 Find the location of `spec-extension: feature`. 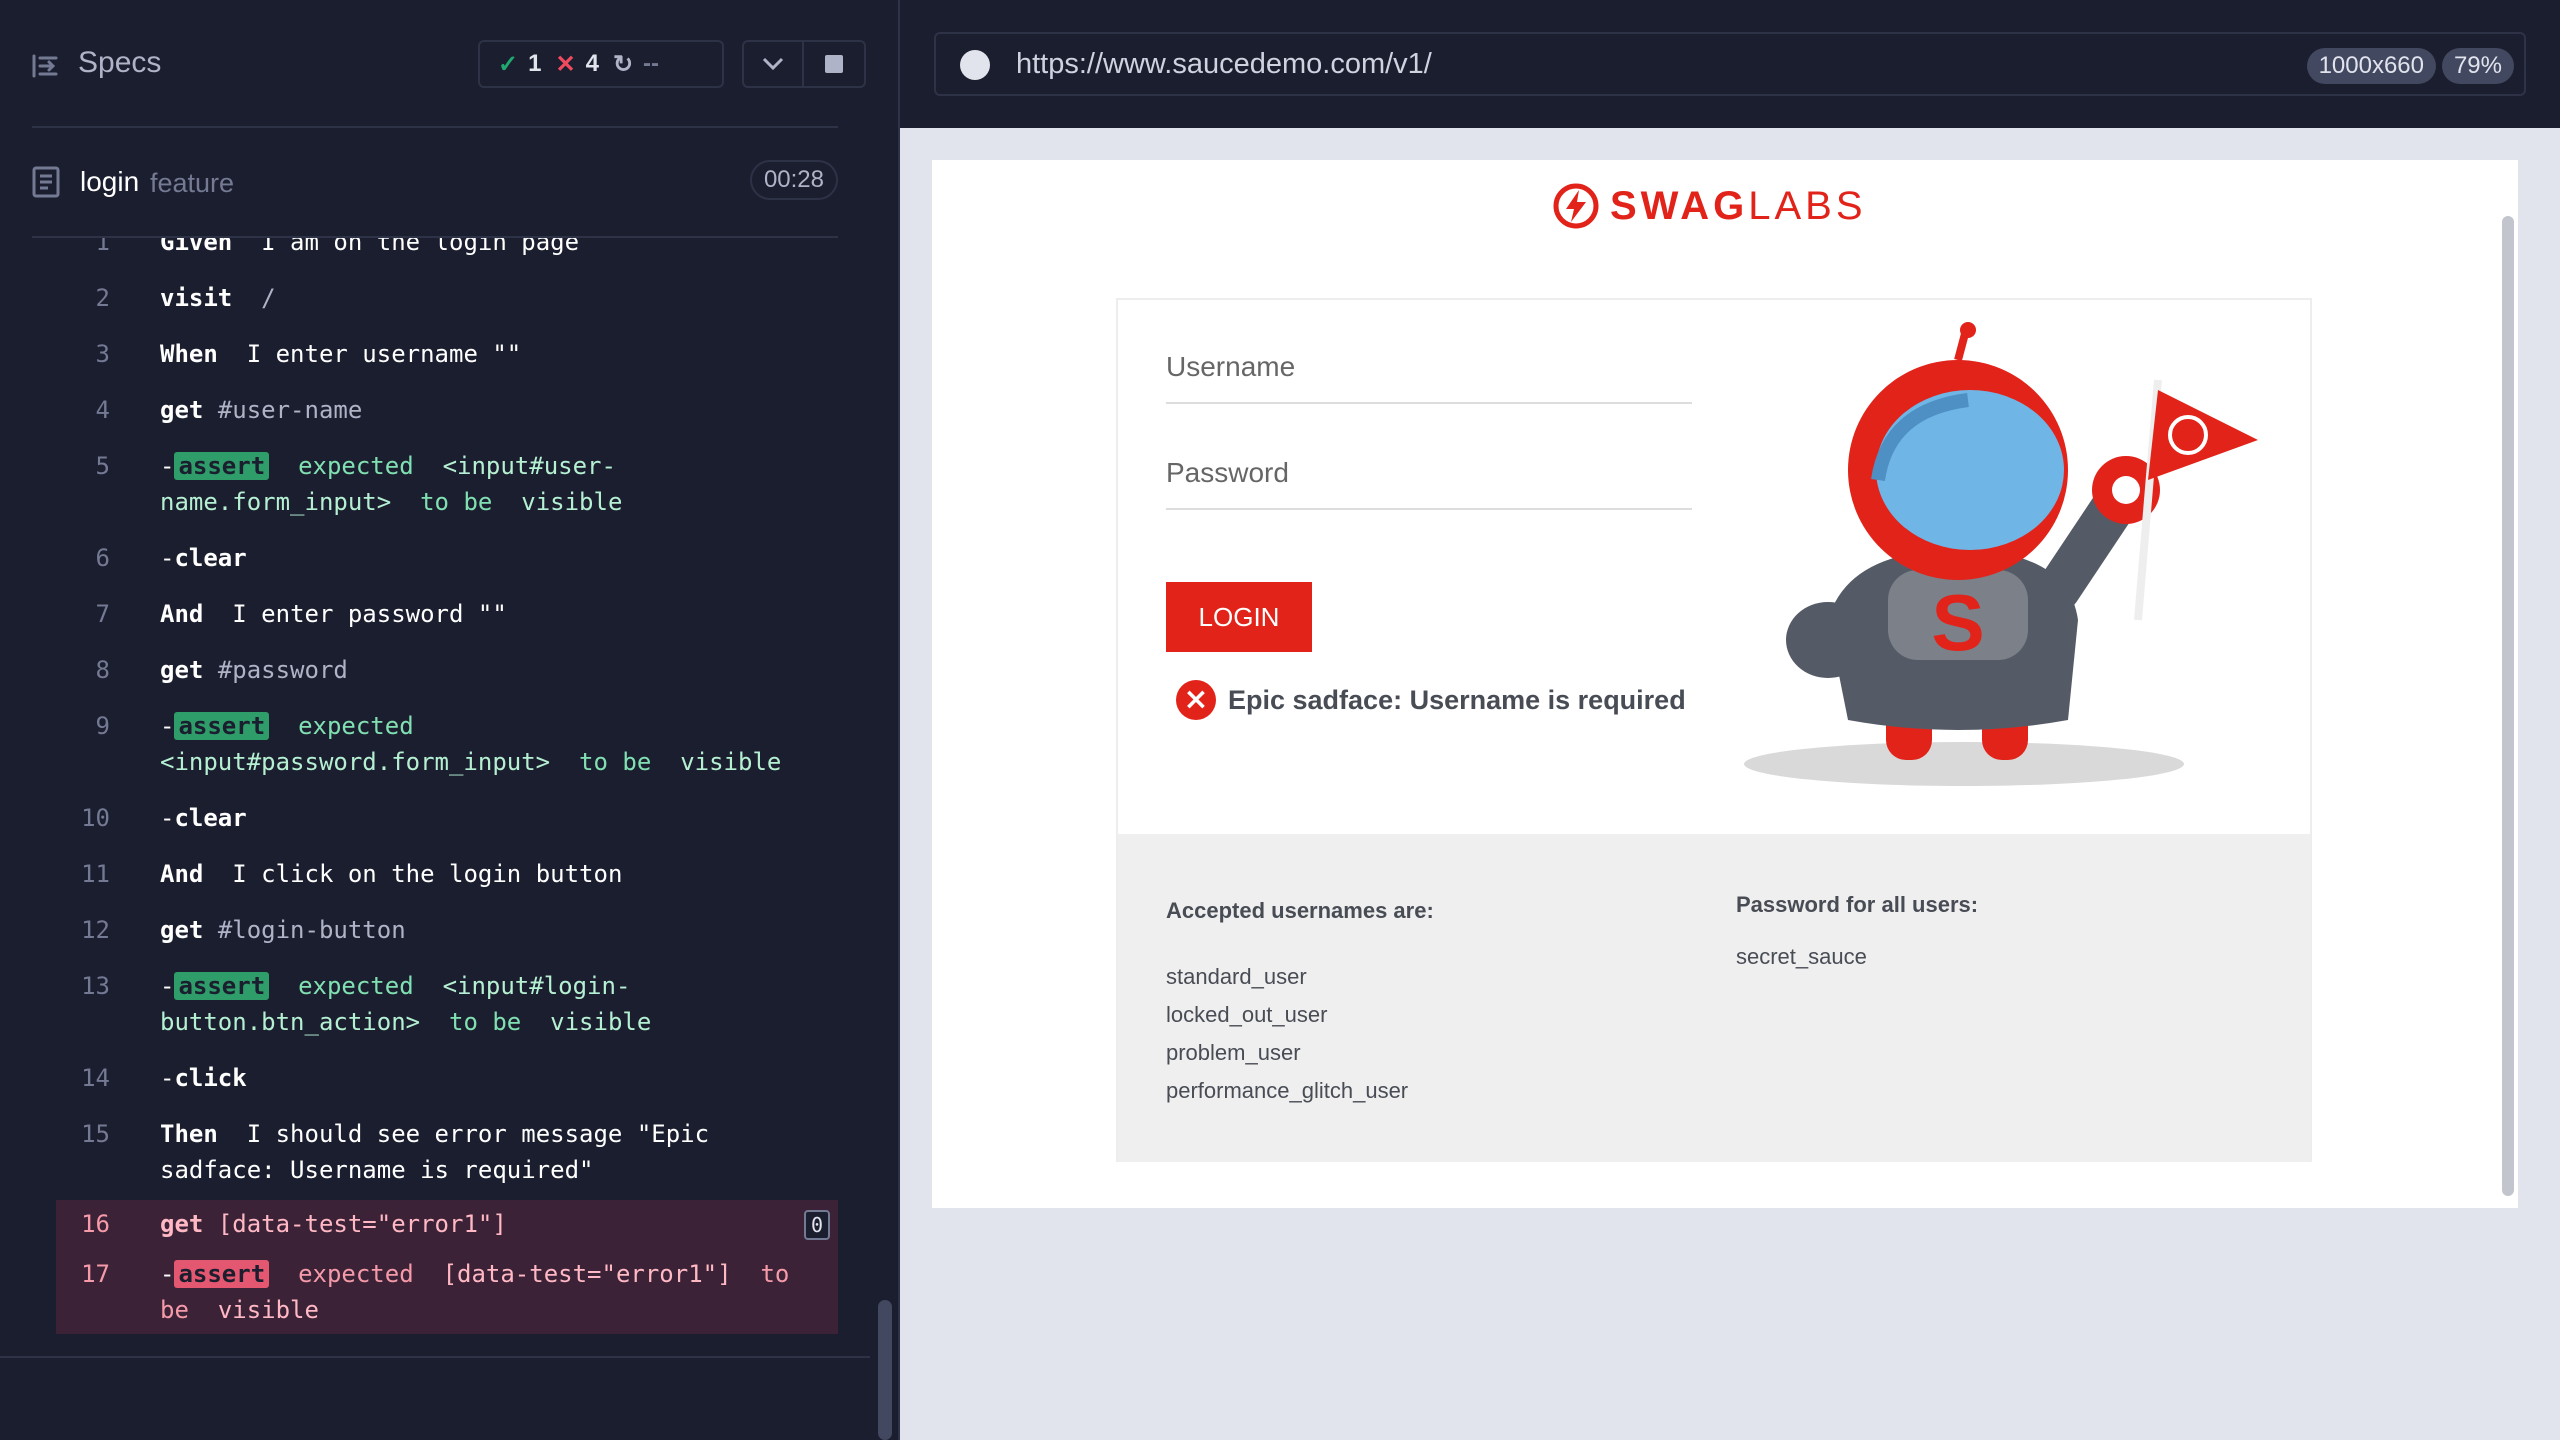

spec-extension: feature is located at coordinates (192, 183).